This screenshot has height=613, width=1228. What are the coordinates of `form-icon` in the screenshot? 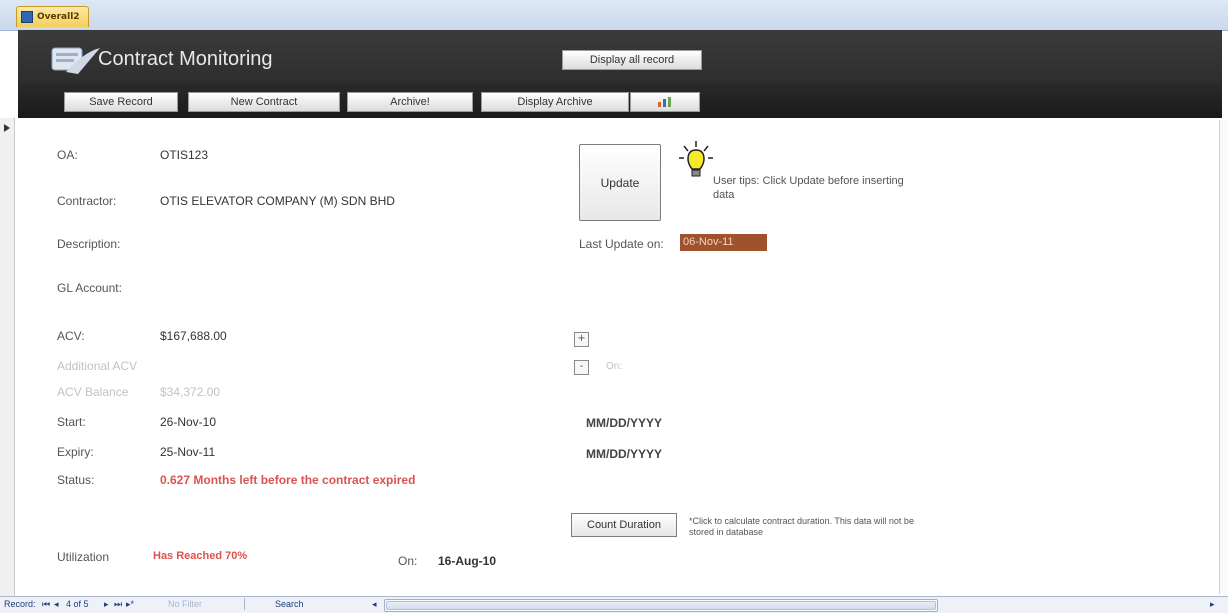 It's located at (27, 17).